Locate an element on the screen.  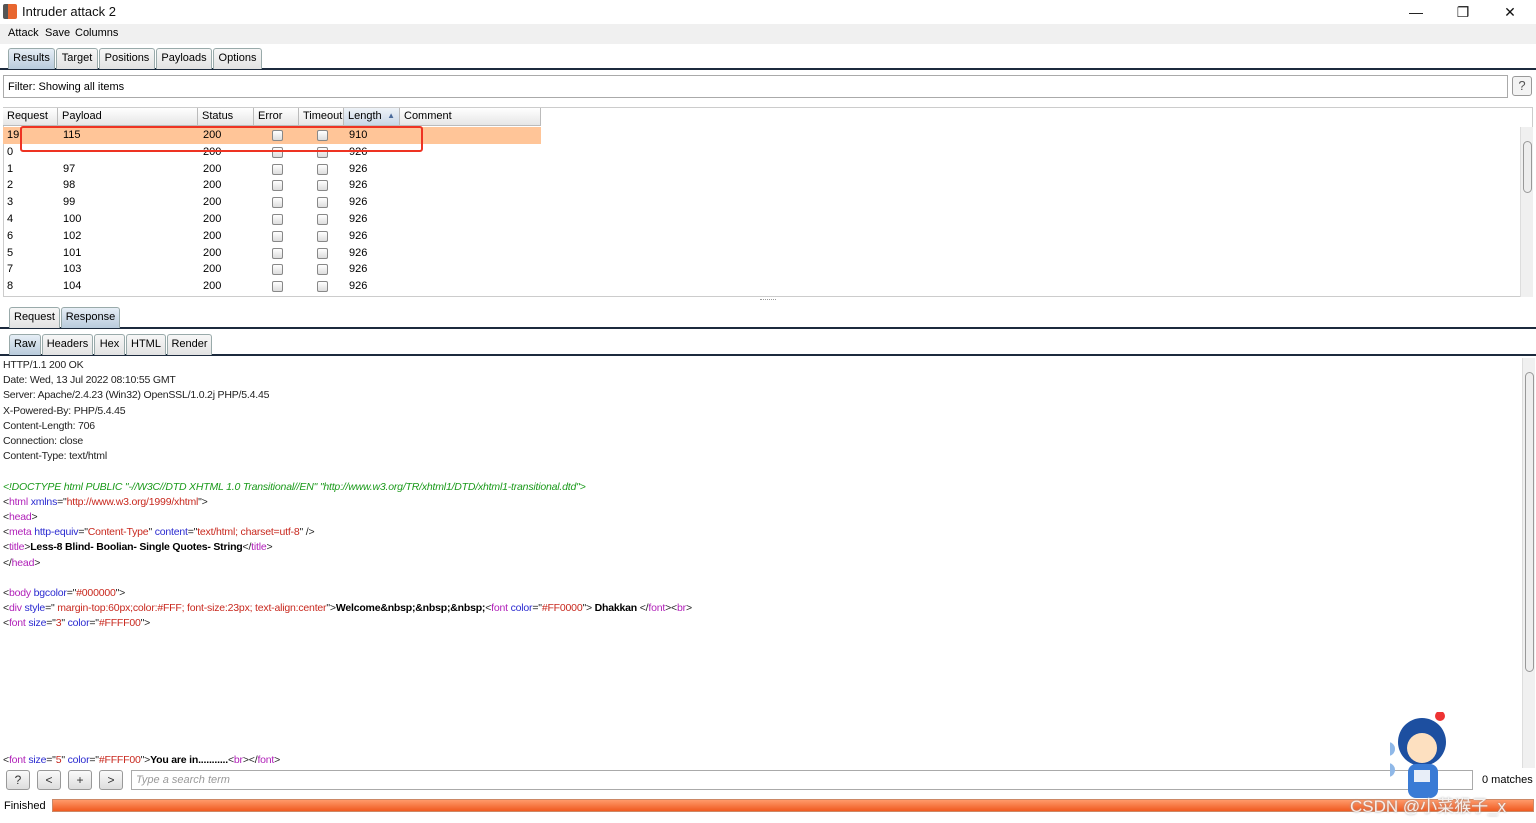
tab-payloads: Payloads is located at coordinates (184, 58).